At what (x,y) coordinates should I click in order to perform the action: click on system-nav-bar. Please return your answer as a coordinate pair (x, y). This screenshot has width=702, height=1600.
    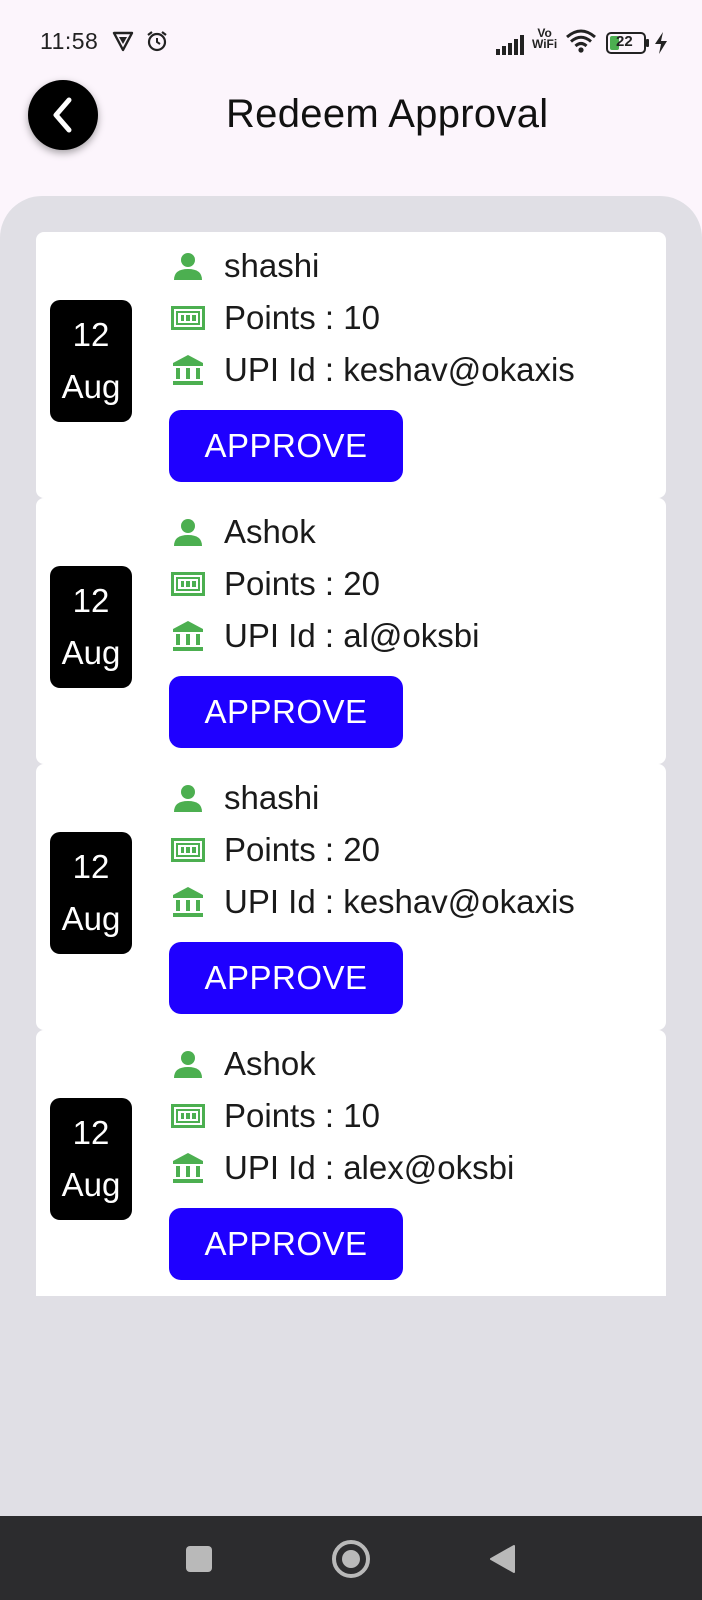
    Looking at the image, I should click on (351, 1558).